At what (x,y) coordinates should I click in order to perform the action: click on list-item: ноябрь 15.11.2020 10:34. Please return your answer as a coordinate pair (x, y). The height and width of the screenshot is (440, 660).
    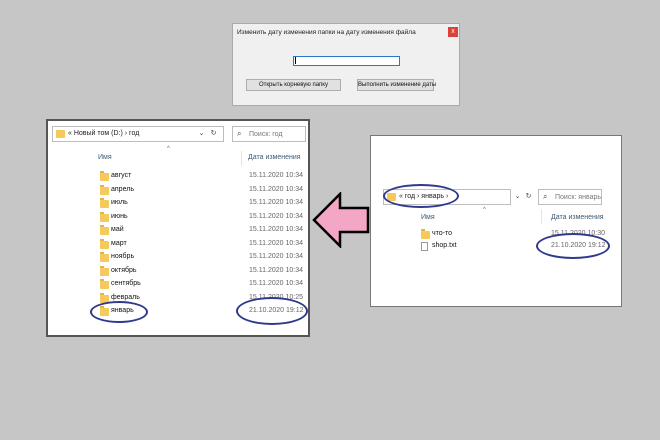
    Looking at the image, I should click on (203, 258).